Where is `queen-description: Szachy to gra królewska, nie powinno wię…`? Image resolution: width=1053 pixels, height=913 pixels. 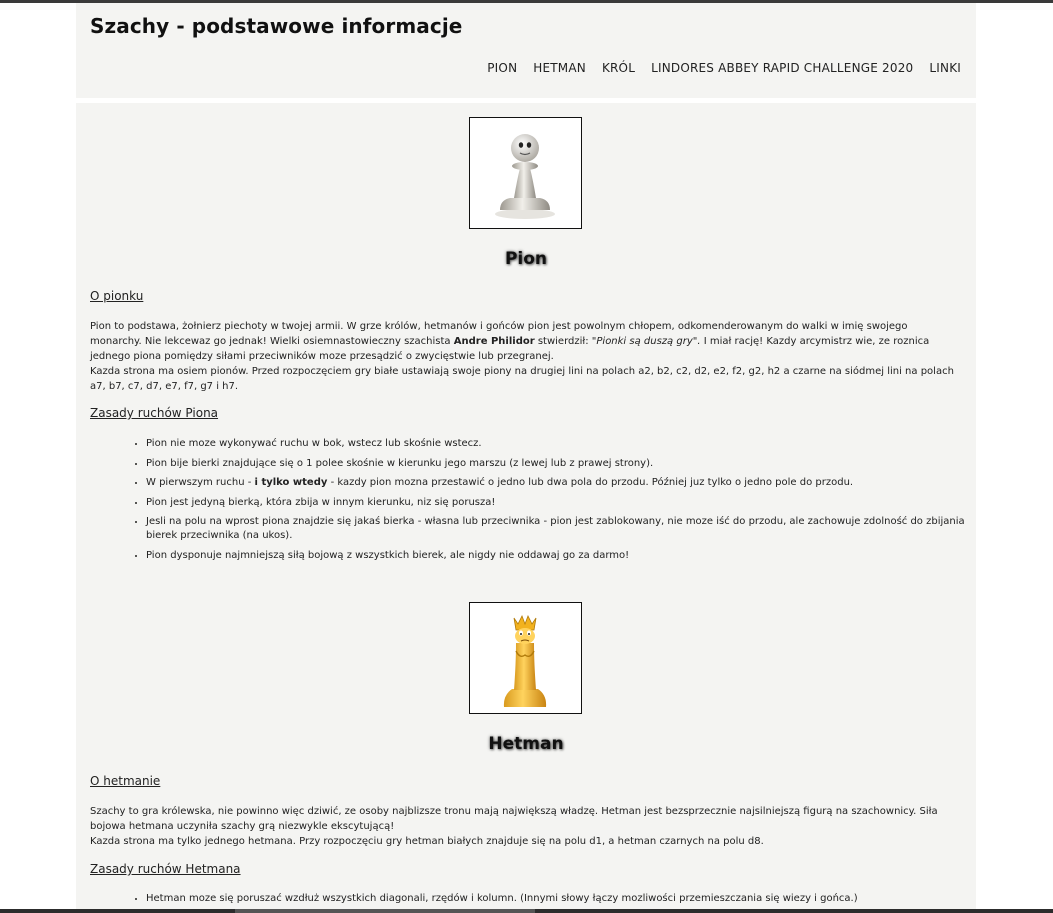 queen-description: Szachy to gra królewska, nie powinno wię… is located at coordinates (526, 826).